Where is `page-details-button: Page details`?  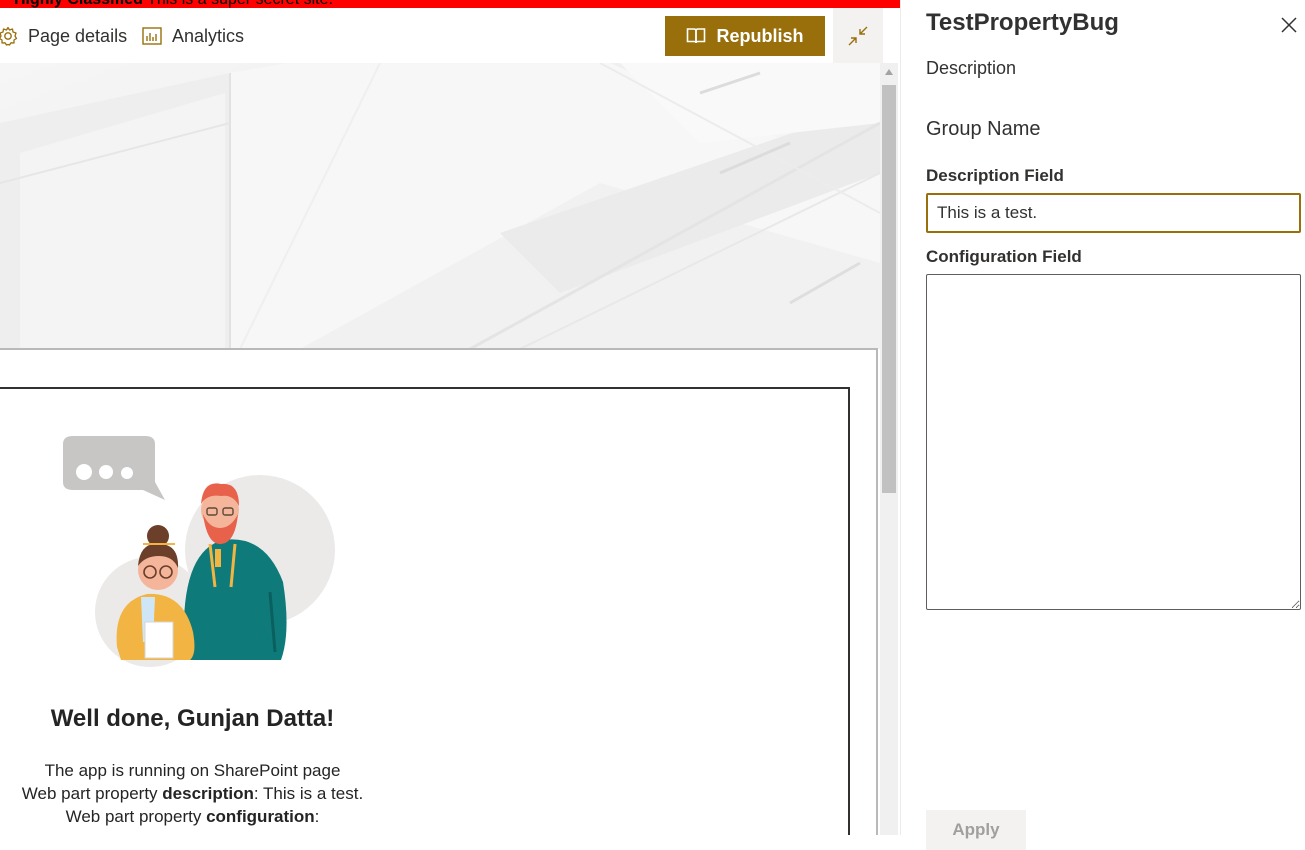
page-details-button: Page details is located at coordinates (63, 36).